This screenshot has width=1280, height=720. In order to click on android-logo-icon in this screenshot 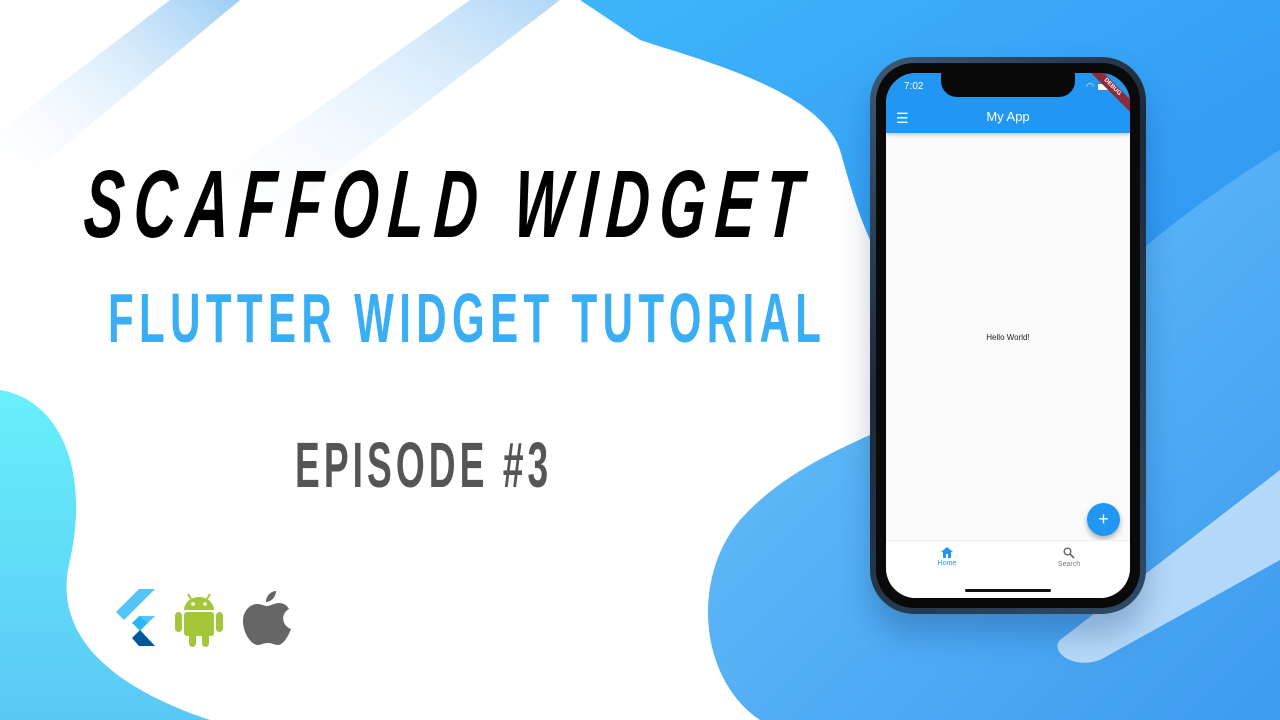, I will do `click(199, 620)`.